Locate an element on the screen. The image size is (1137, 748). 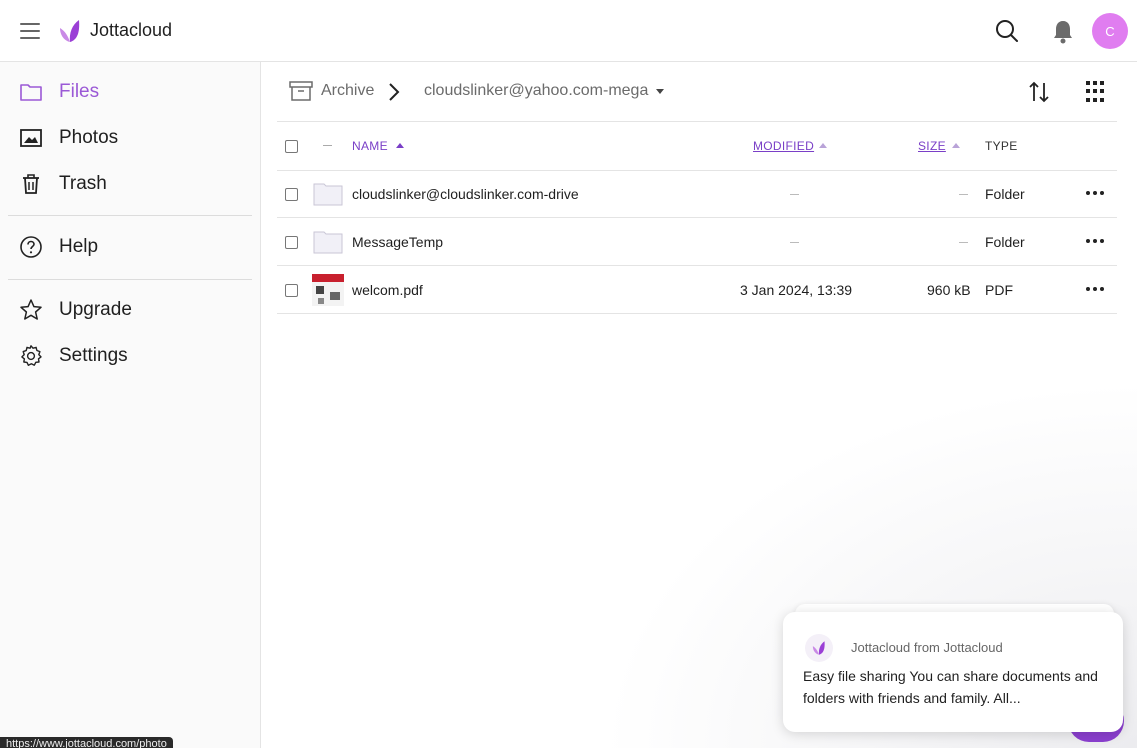
sidebar-item-photos: Photos is located at coordinates (130, 138).